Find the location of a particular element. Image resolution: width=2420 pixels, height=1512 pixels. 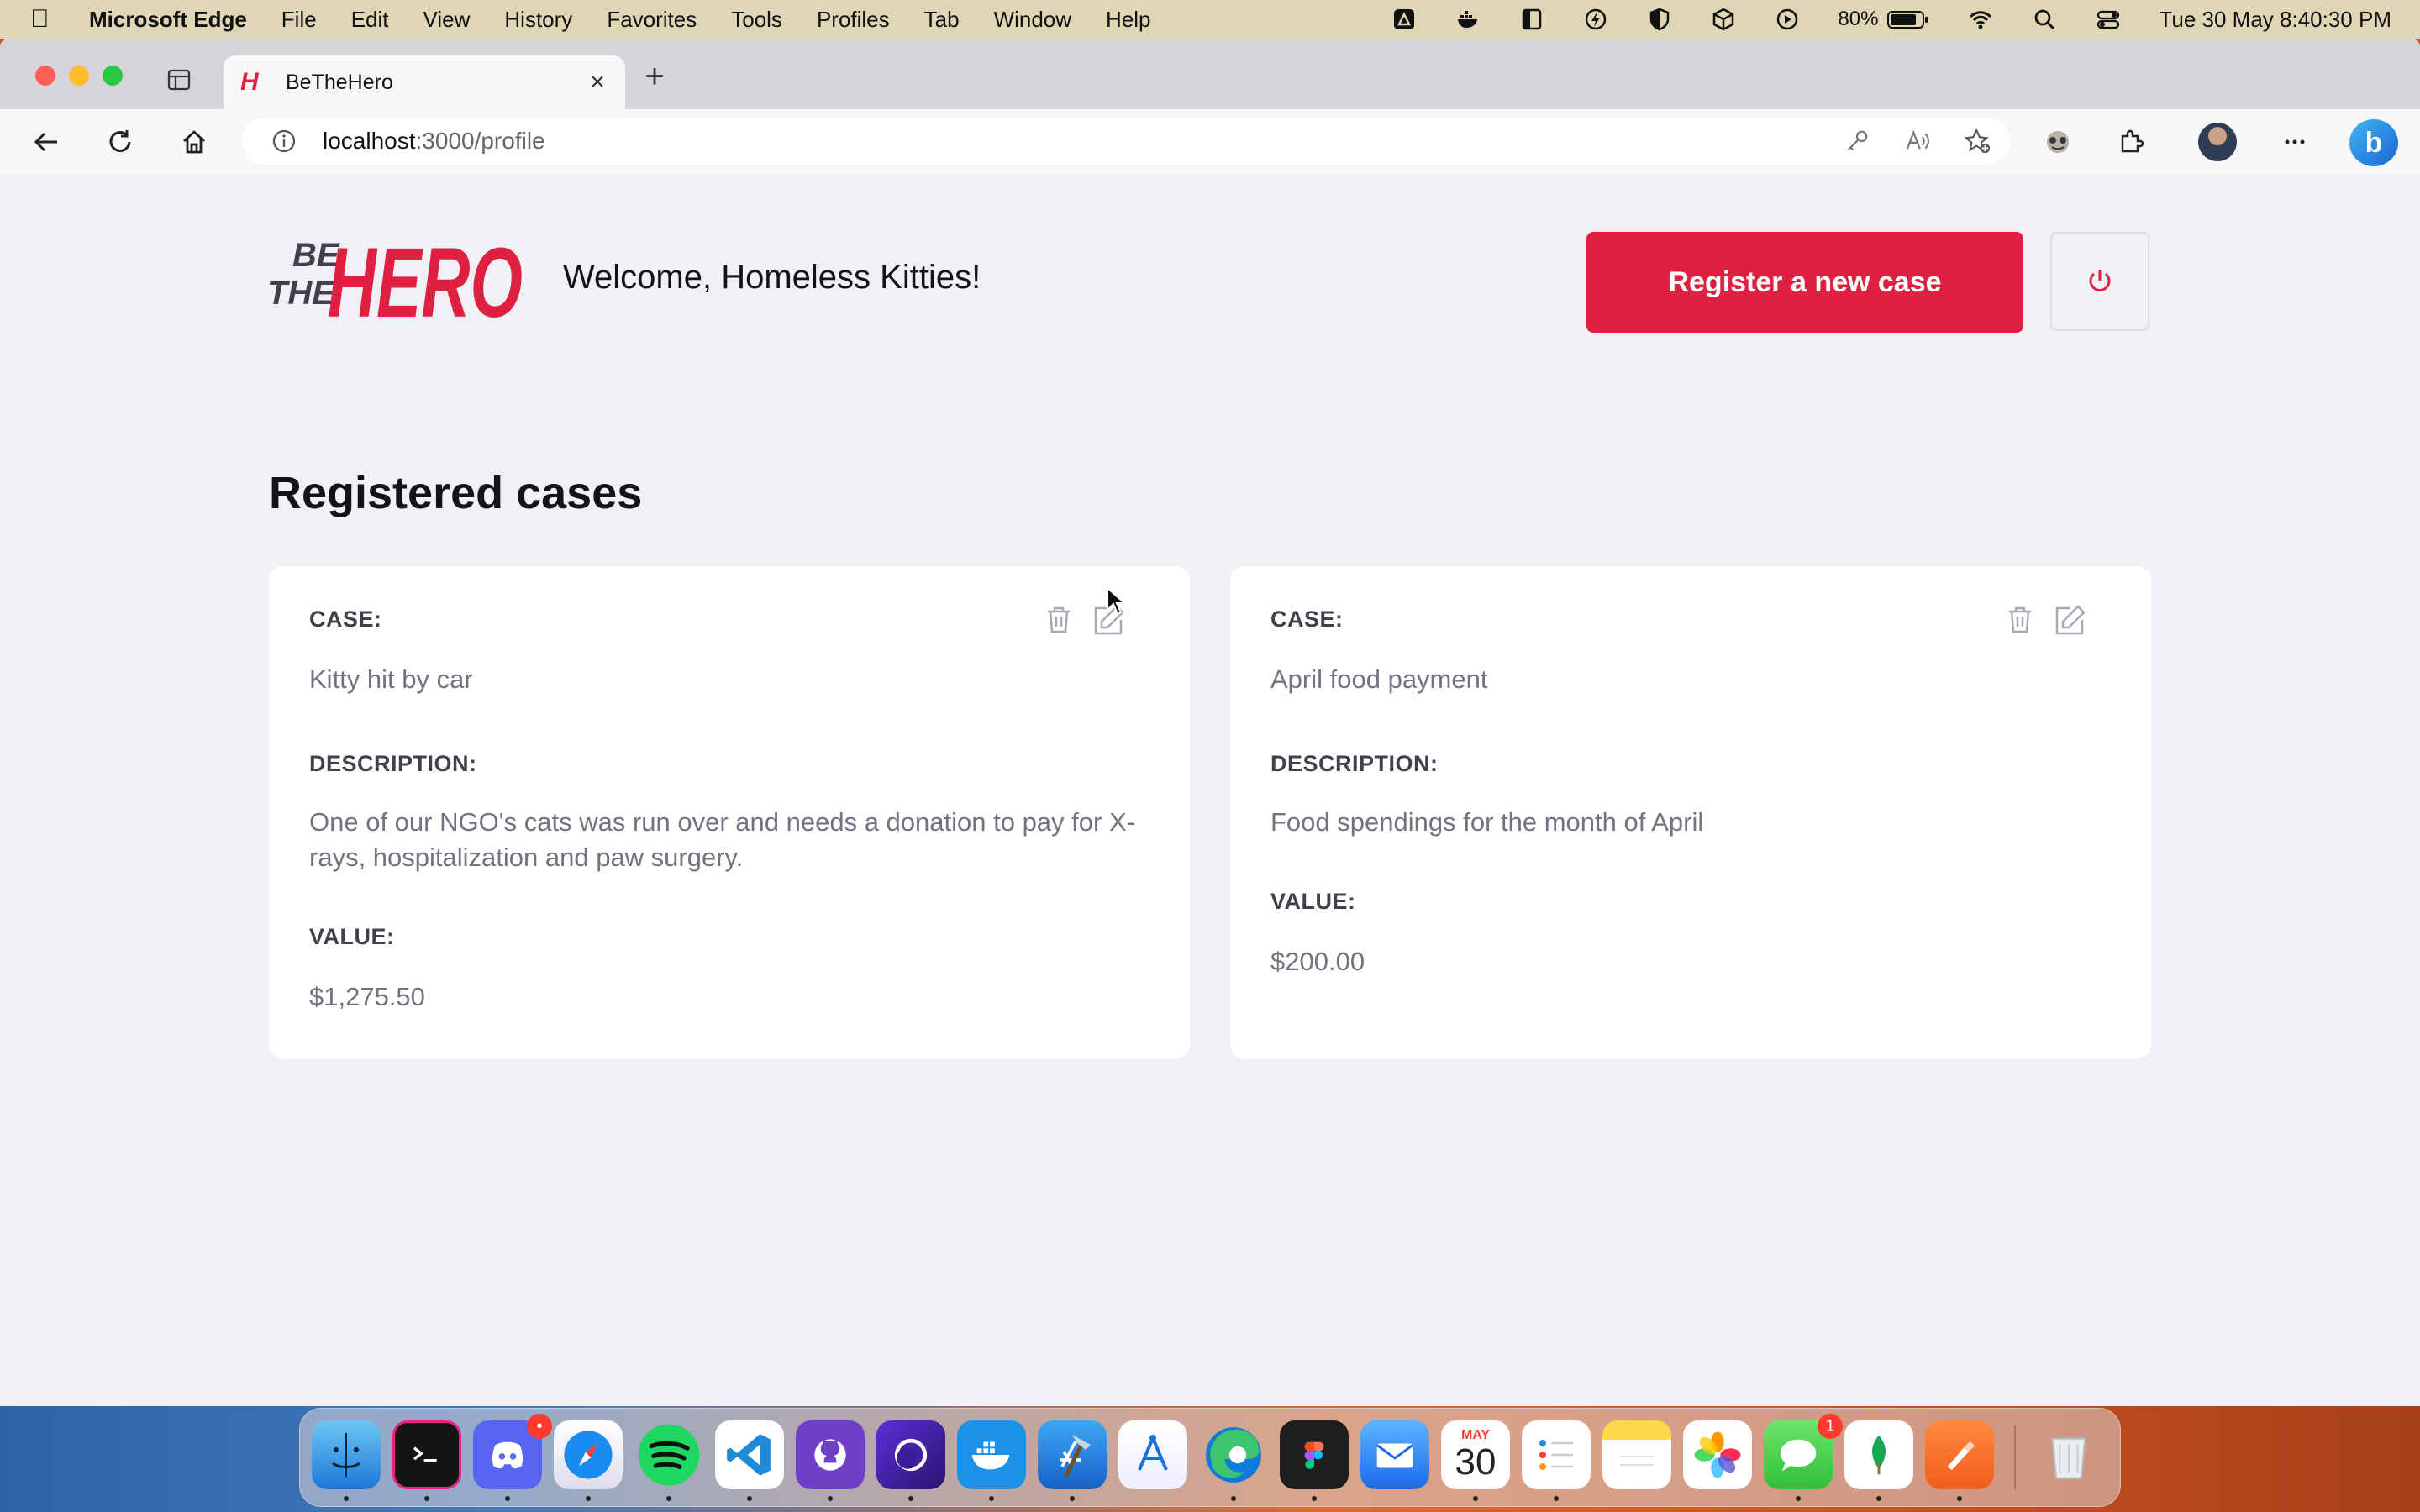

menu-window: Window is located at coordinates (1032, 20).